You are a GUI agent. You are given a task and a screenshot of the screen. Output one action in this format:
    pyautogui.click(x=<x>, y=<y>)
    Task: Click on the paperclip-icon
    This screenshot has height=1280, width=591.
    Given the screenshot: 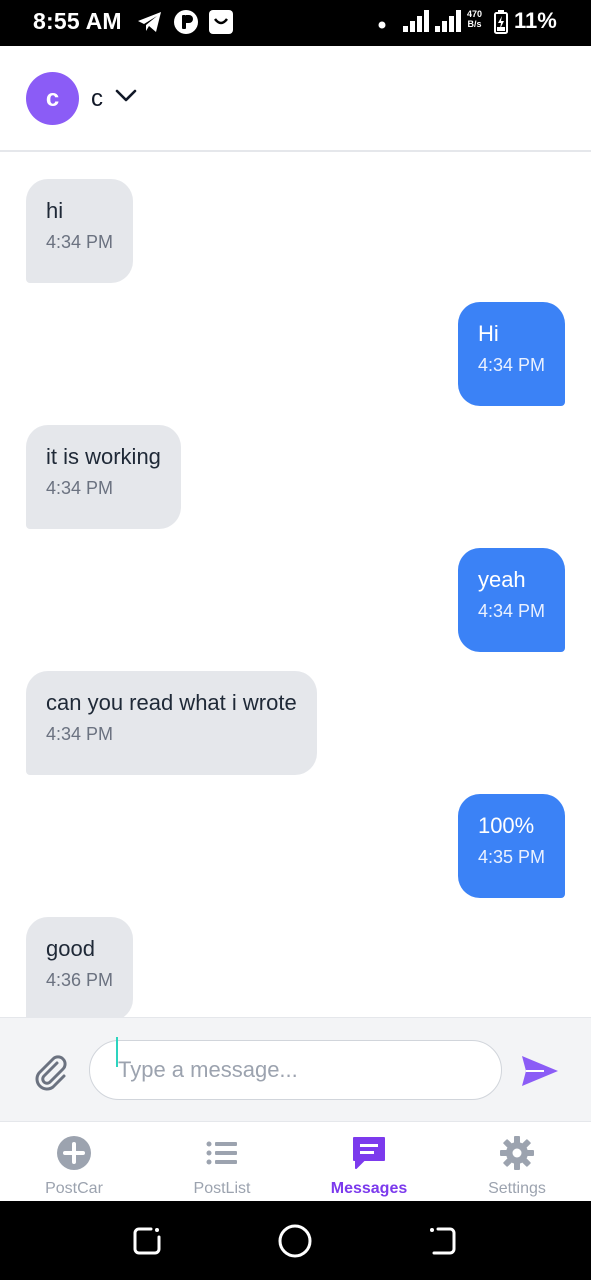 What is the action you would take?
    pyautogui.click(x=50, y=1071)
    